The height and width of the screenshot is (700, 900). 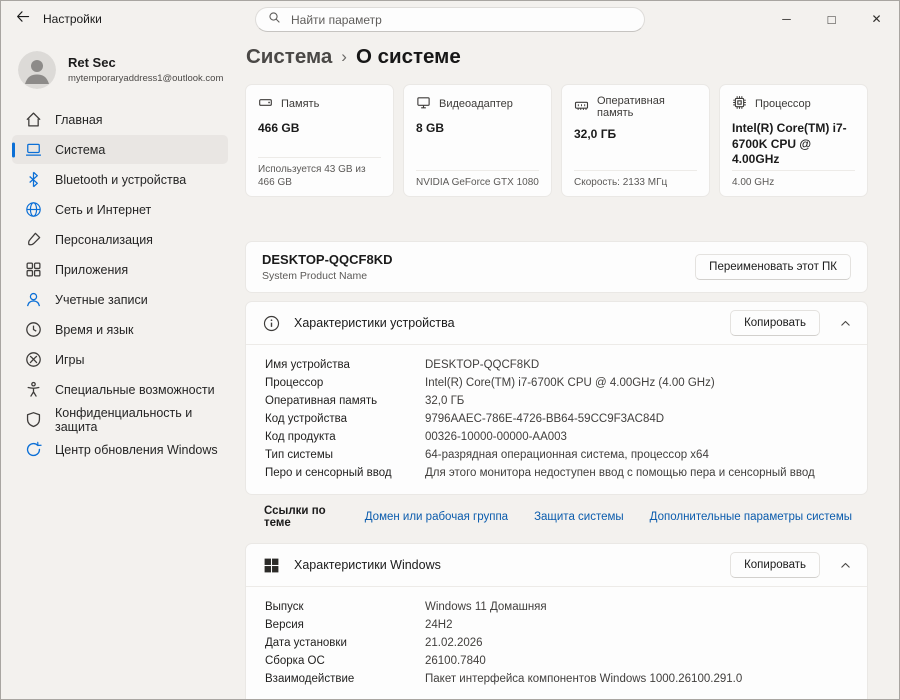 I want to click on sidebar-item-accessibility: Специальные возможности, so click(x=120, y=389).